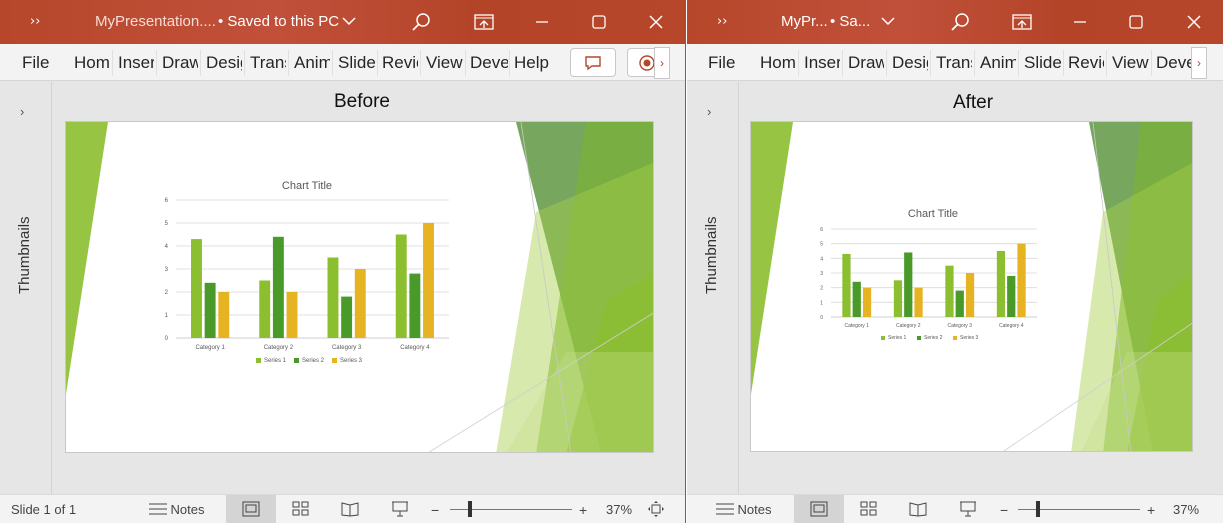 Image resolution: width=1223 pixels, height=523 pixels. Describe the element at coordinates (955, 338) in the screenshot. I see `legend-swatch` at that location.